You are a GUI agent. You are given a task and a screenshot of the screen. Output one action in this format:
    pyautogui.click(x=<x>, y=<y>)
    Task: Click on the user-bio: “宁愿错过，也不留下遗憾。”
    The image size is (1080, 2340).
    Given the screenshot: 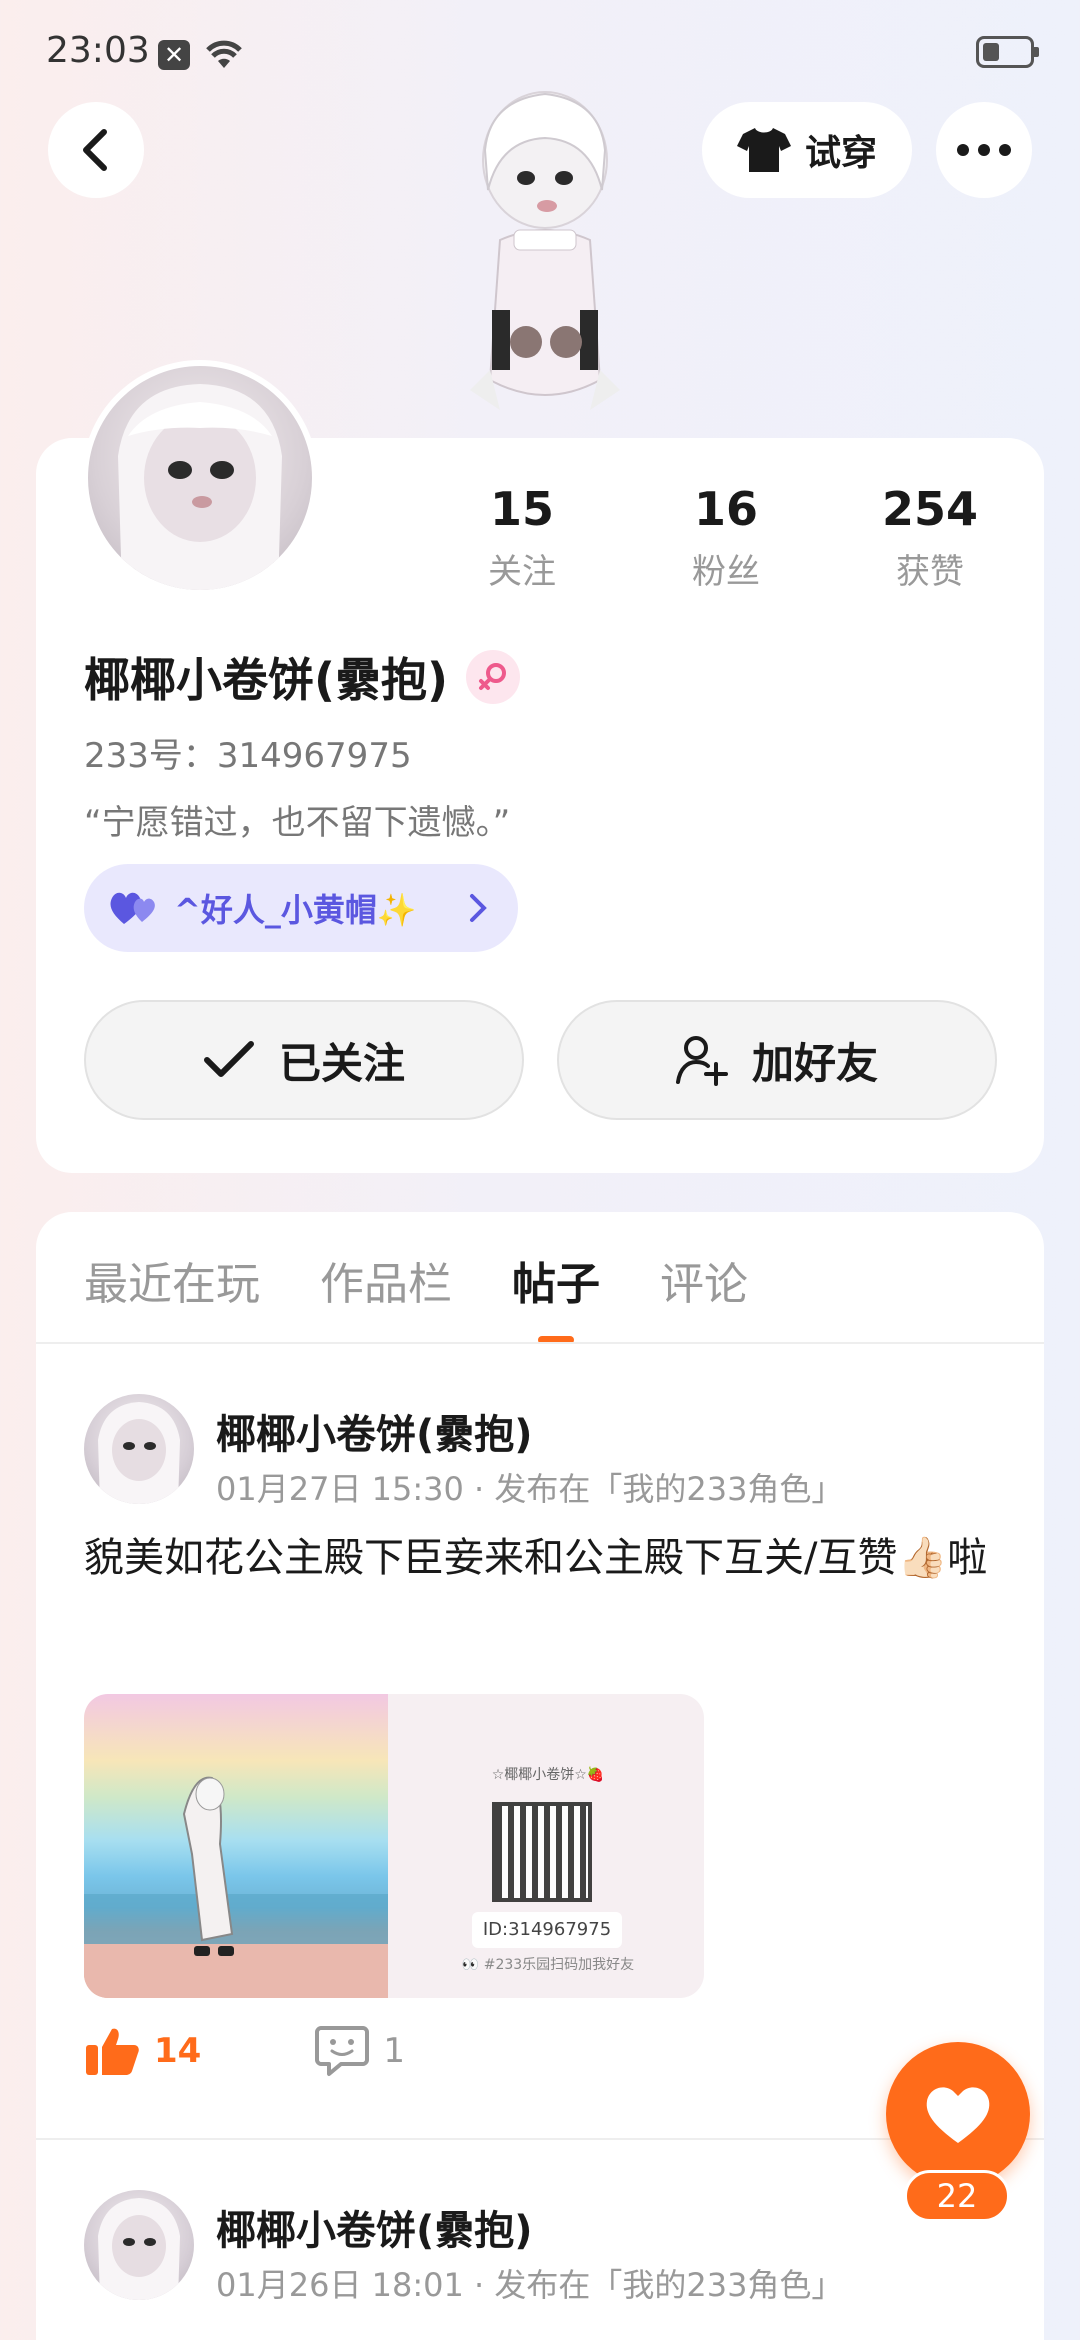 What is the action you would take?
    pyautogui.click(x=297, y=823)
    